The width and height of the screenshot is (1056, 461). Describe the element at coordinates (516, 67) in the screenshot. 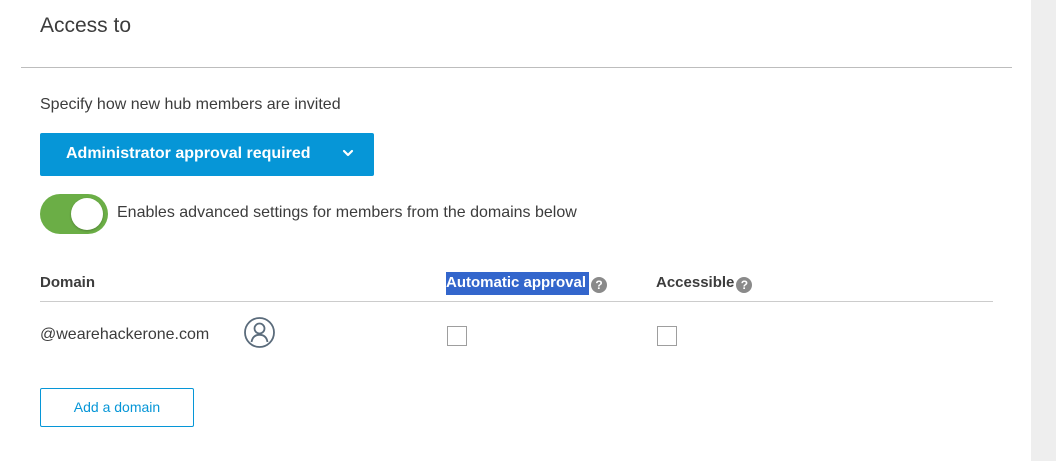

I see `header-divider` at that location.